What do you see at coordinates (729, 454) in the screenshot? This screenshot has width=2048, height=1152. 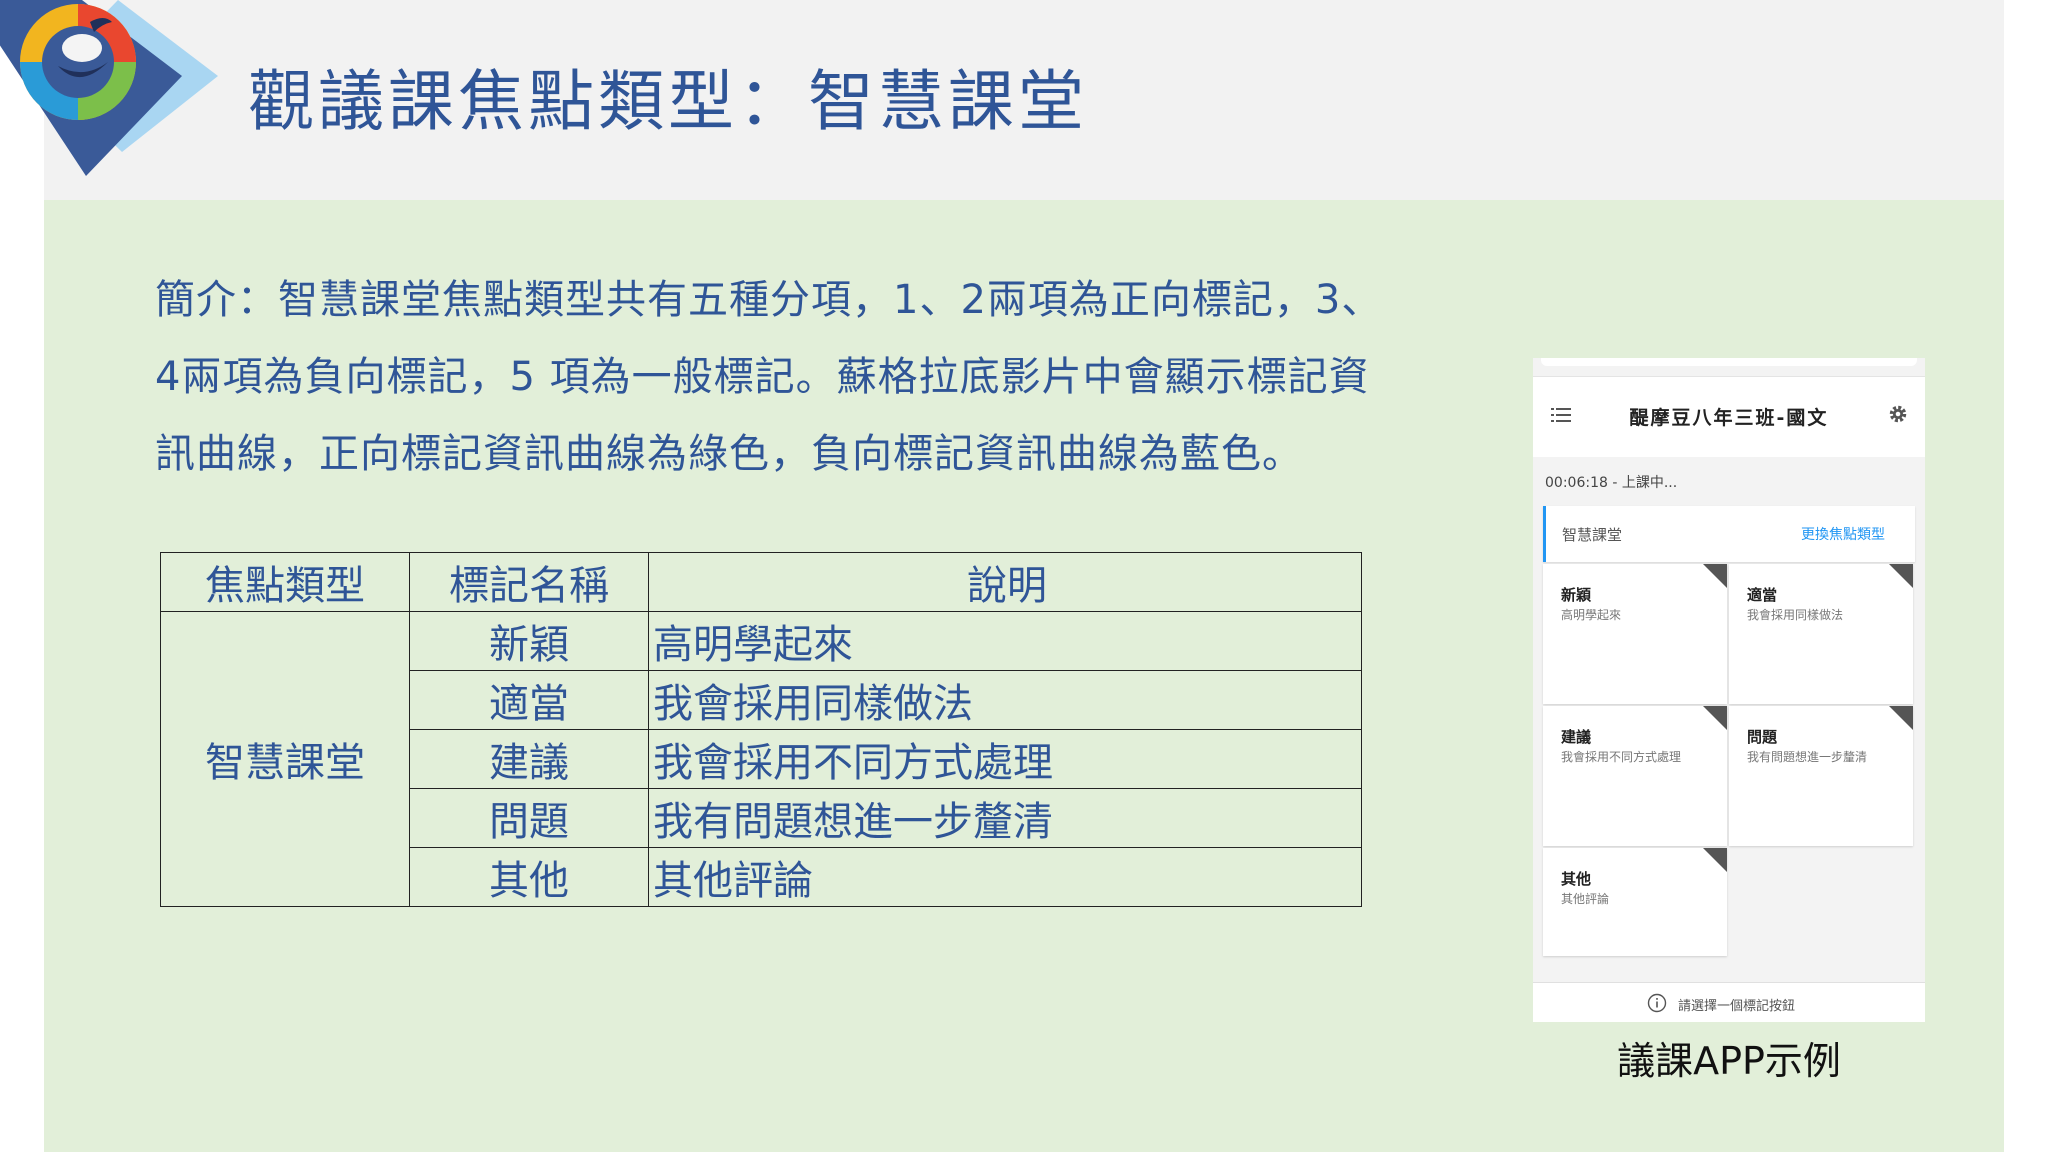 I see `intro-line: 訊曲線，正向標記資訊曲線為綠色，負向標記資訊曲線為藍色。` at bounding box center [729, 454].